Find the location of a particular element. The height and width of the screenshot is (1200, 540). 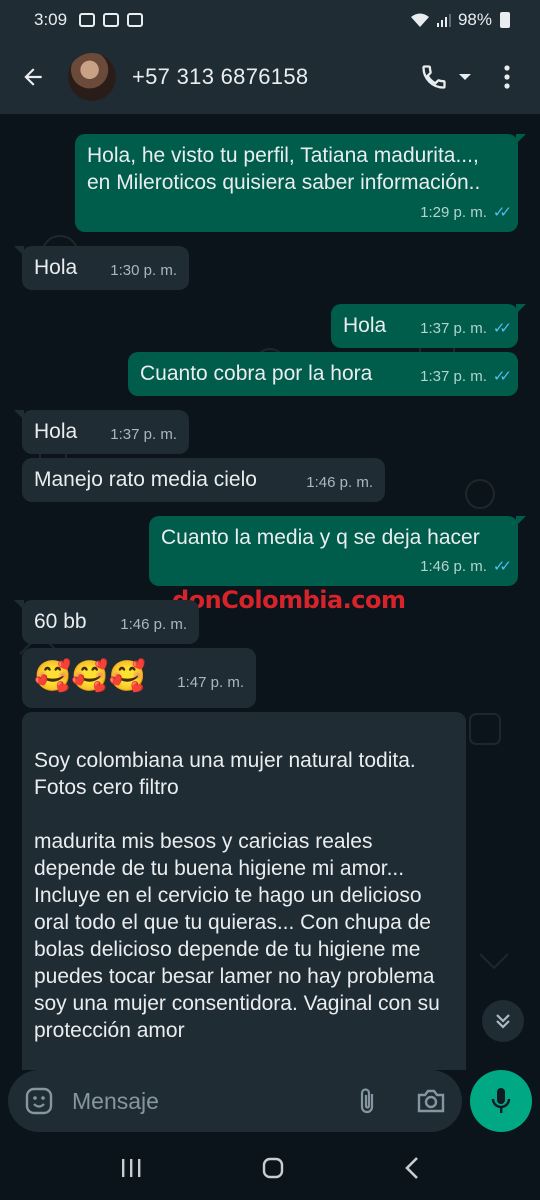

phone-icon is located at coordinates (434, 77).